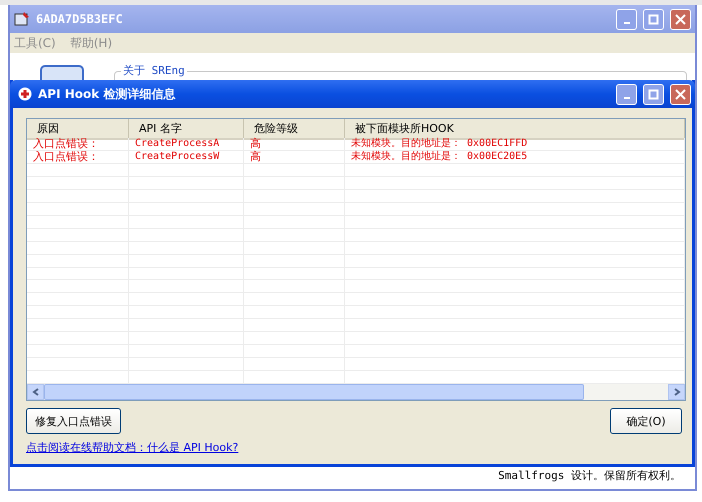 The width and height of the screenshot is (702, 502). I want to click on help-link: 点击阅读在线帮助文档：什么是 API Hook?, so click(132, 447).